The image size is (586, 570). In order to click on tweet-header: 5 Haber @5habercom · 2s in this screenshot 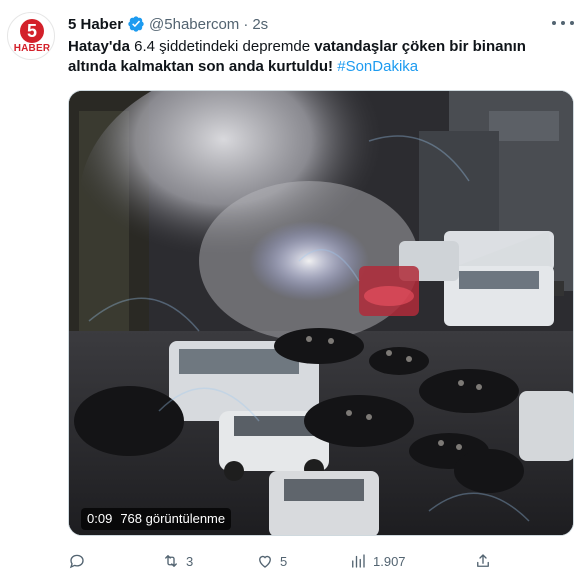, I will do `click(168, 24)`.